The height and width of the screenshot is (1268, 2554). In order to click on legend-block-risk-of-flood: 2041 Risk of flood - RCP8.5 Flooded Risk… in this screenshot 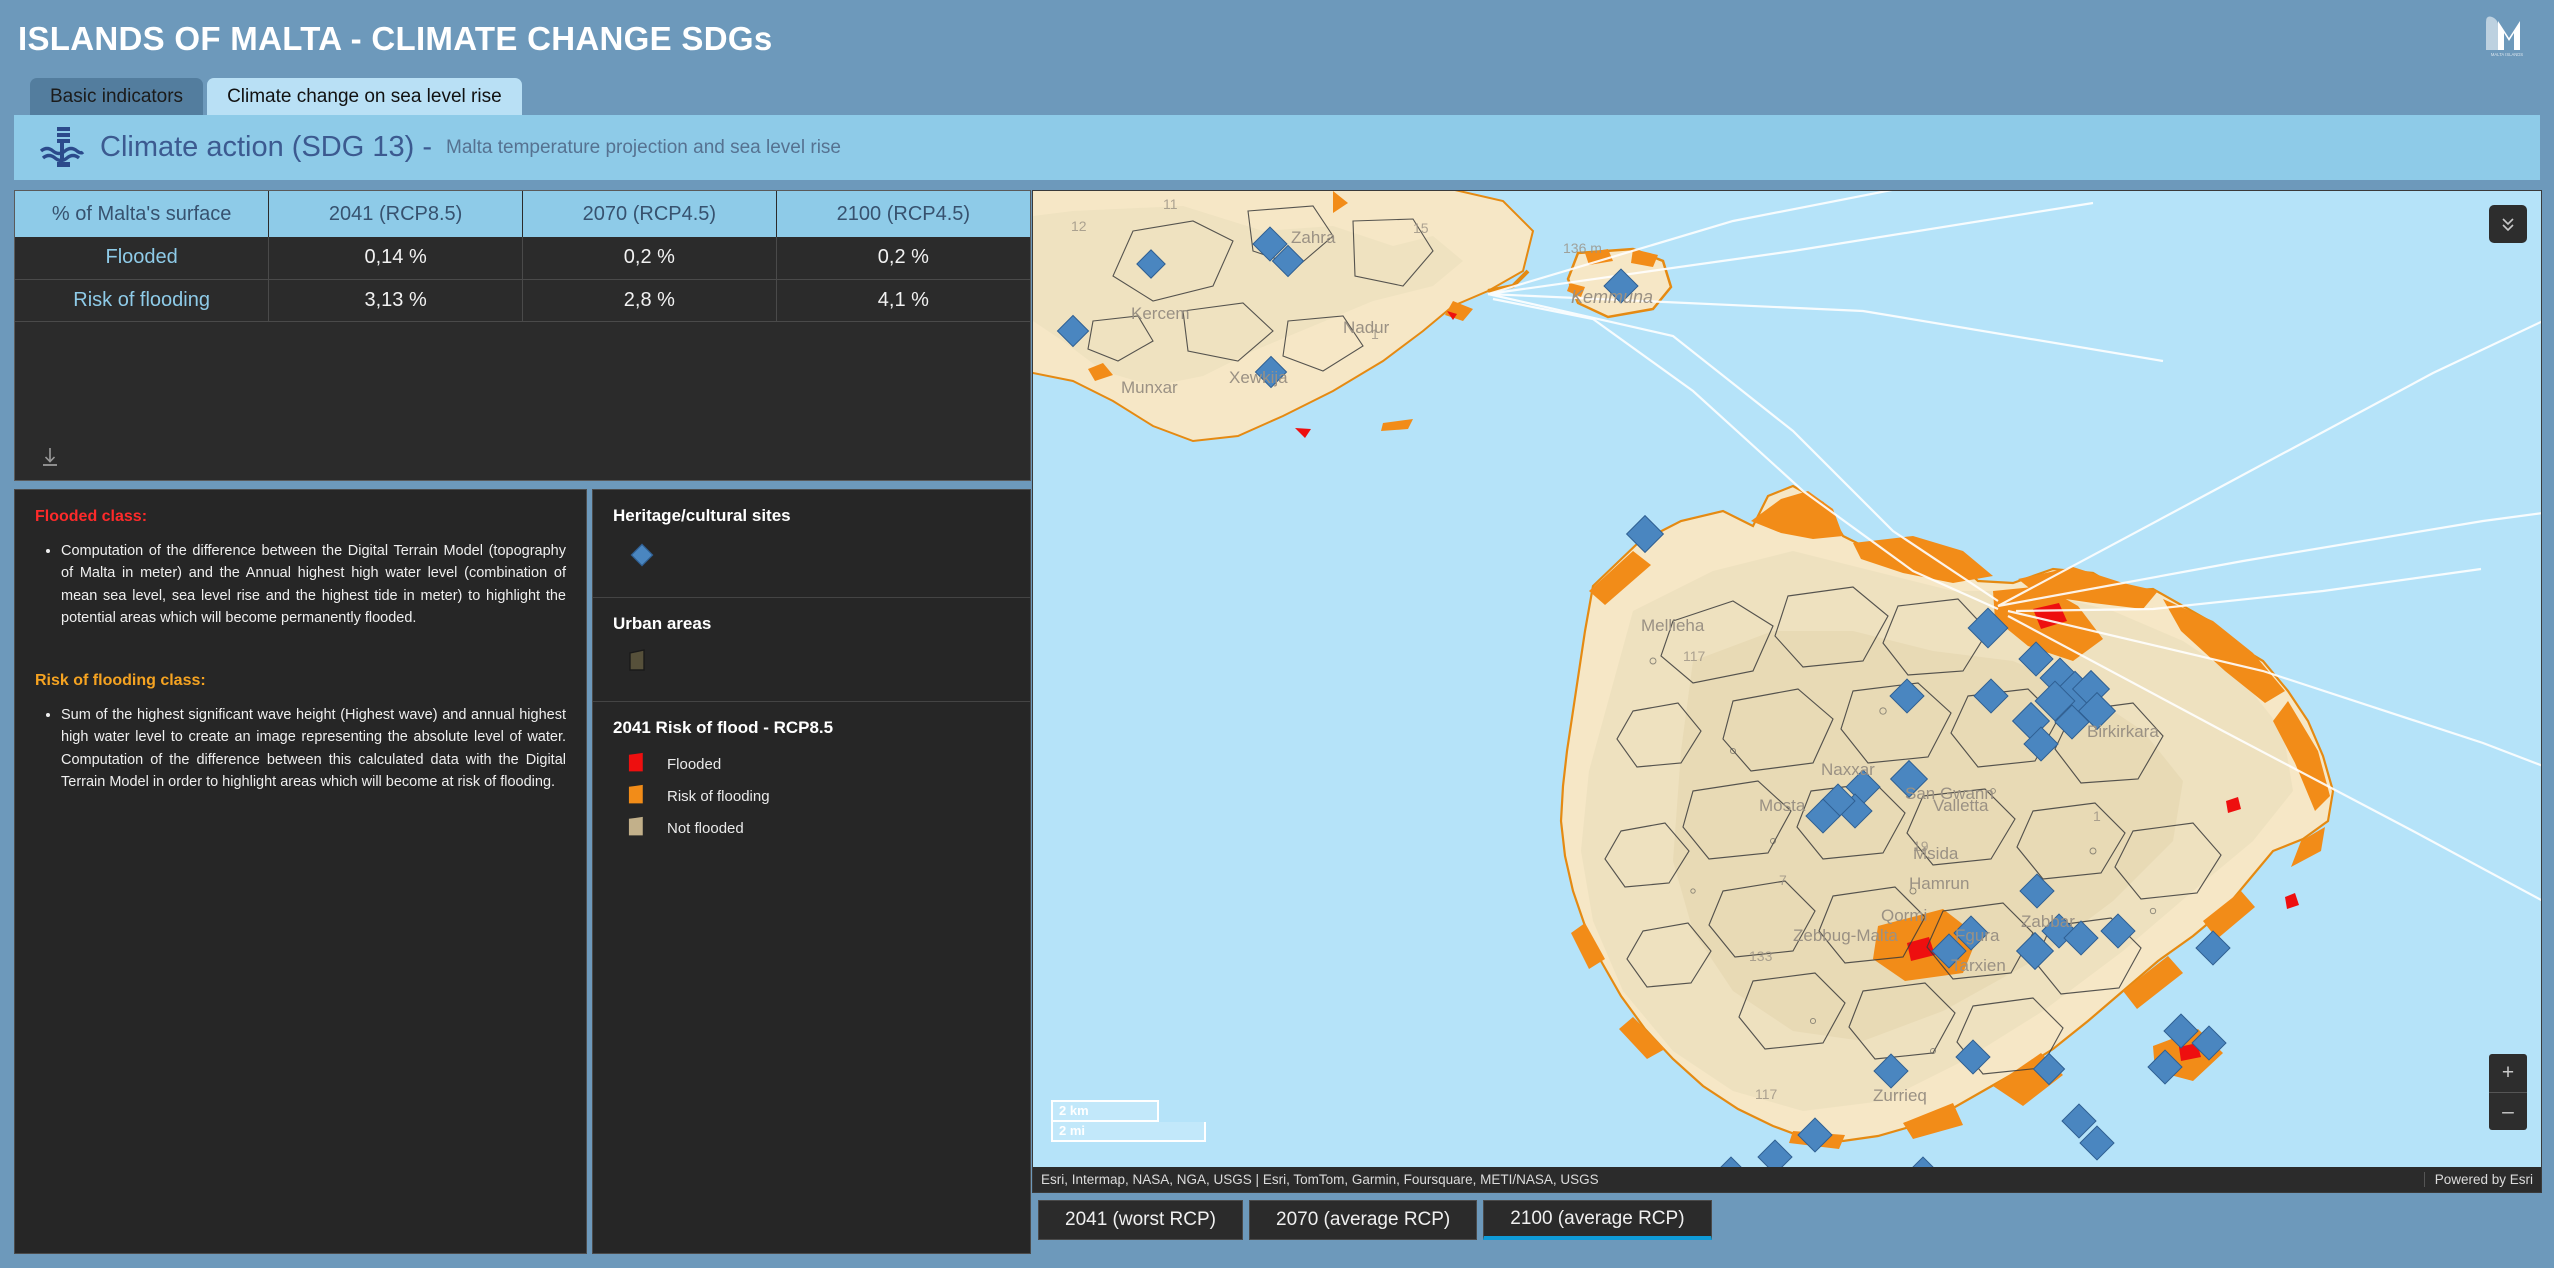, I will do `click(811, 786)`.